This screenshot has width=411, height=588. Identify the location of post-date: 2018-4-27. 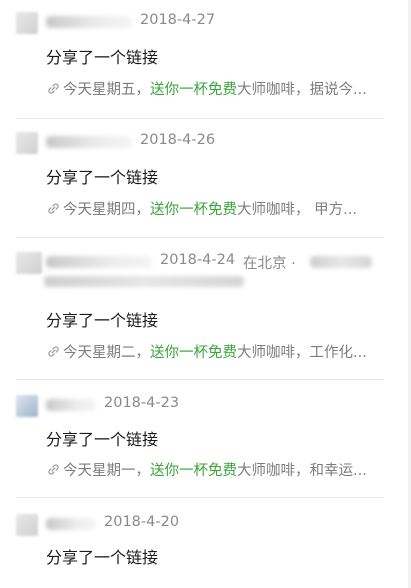
(178, 20).